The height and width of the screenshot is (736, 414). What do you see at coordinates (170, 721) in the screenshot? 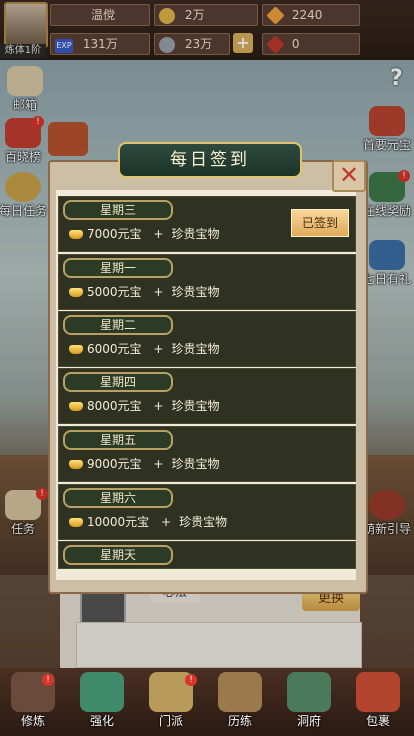
I see `nav-label: 门派` at bounding box center [170, 721].